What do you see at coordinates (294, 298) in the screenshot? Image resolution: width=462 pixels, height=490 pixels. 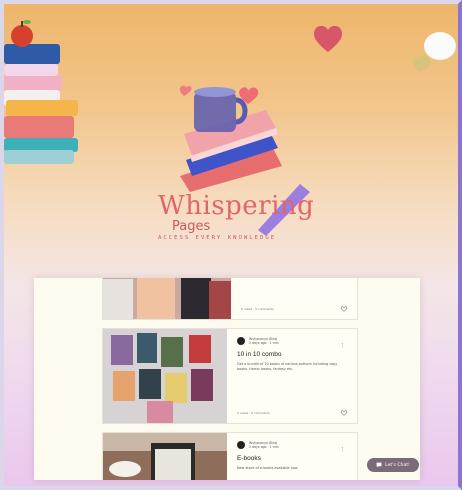 I see `post-body: 0 views · 0 comments` at bounding box center [294, 298].